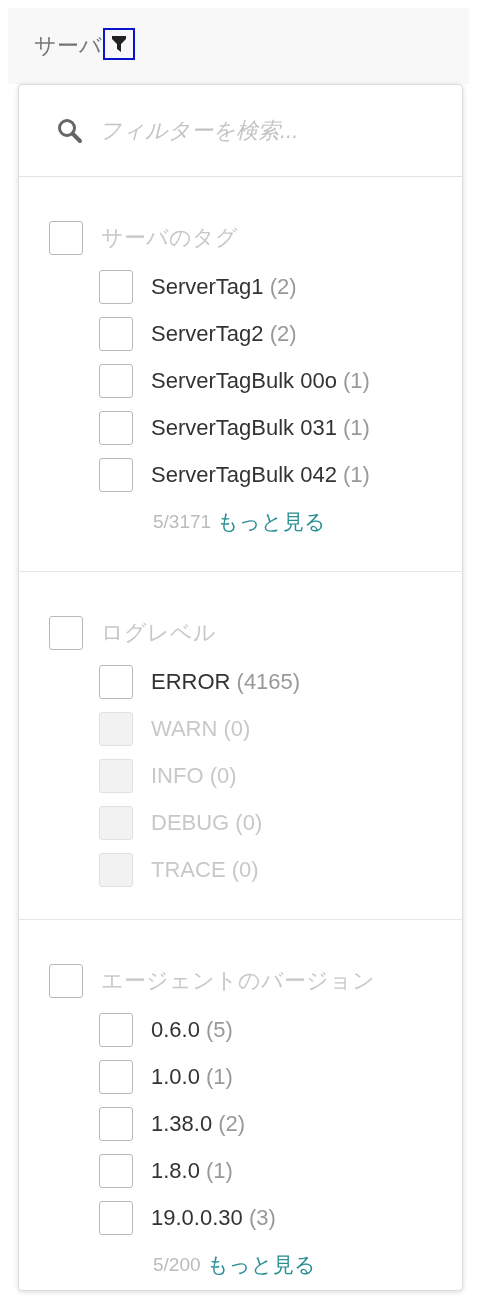  I want to click on filter-button, so click(119, 44).